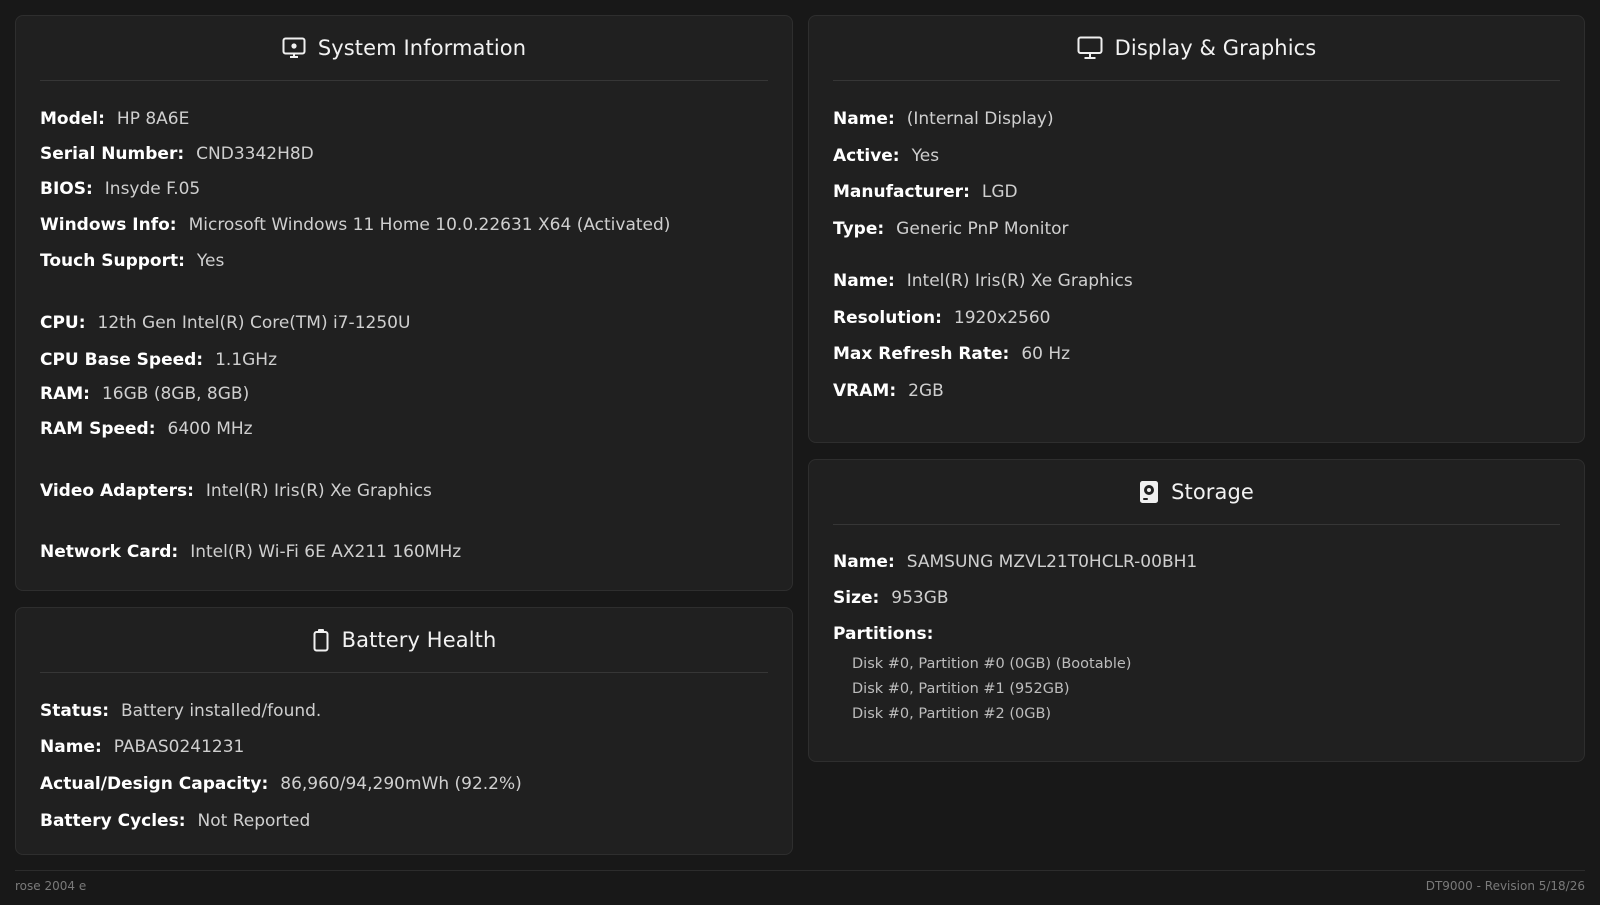 This screenshot has height=905, width=1600. I want to click on touch-label: Touch Support:, so click(112, 261).